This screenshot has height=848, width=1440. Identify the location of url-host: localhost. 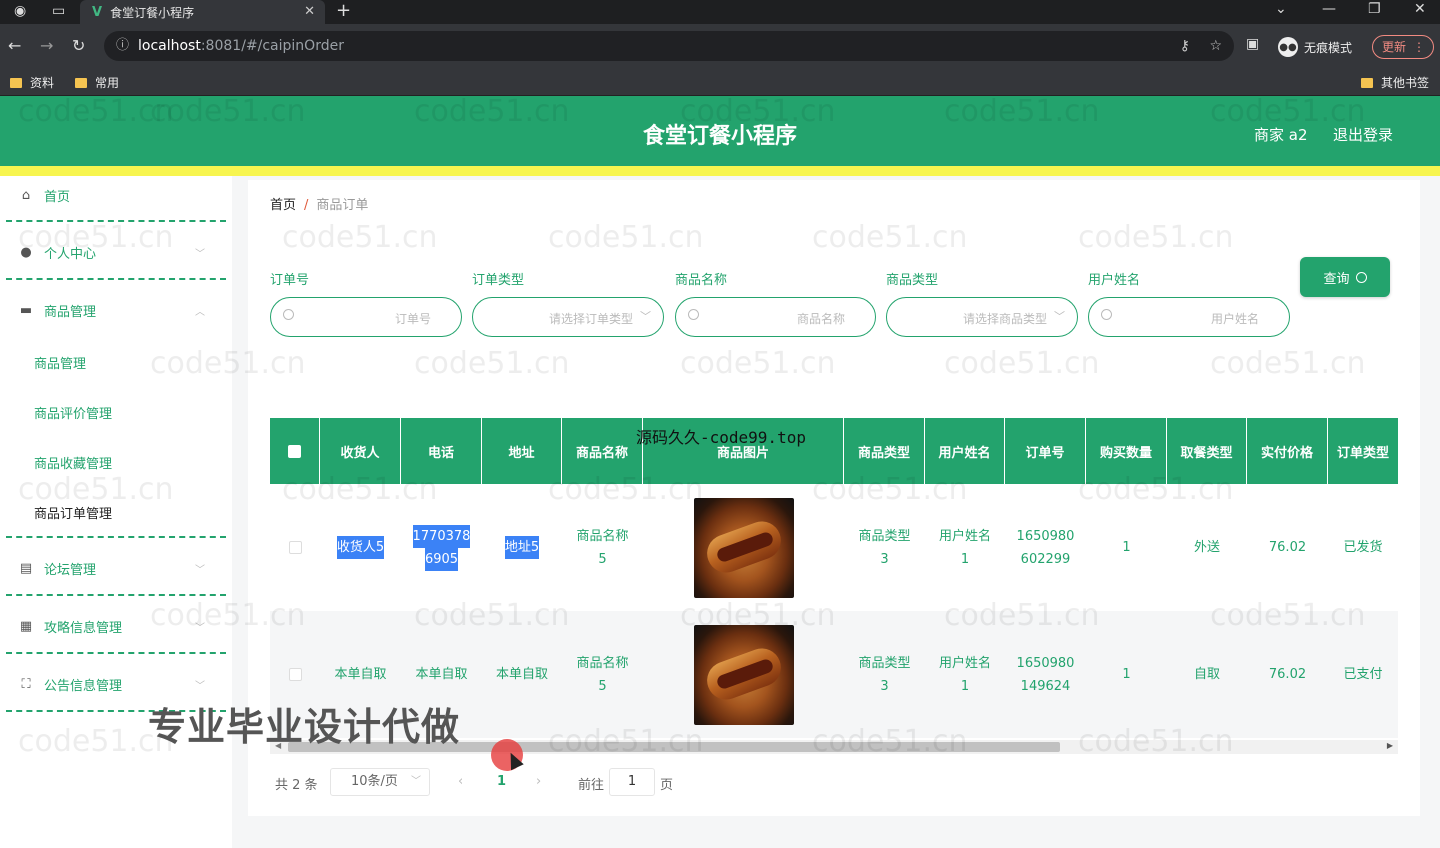
(169, 46).